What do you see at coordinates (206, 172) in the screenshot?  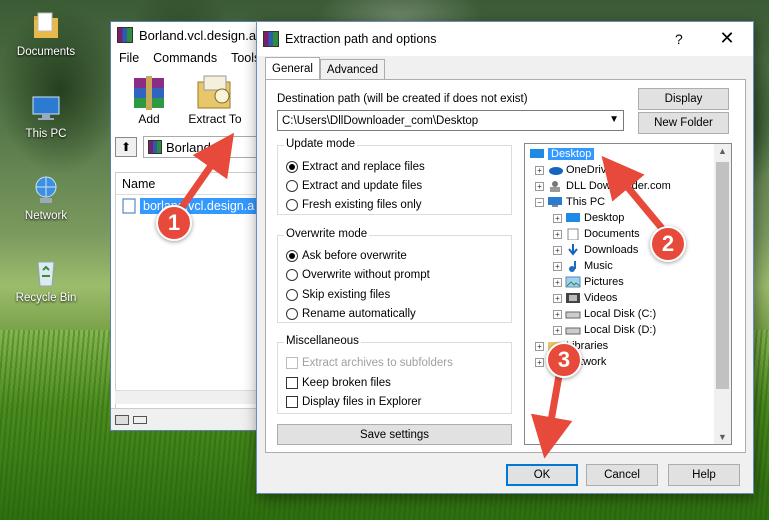 I see `arrow-step1` at bounding box center [206, 172].